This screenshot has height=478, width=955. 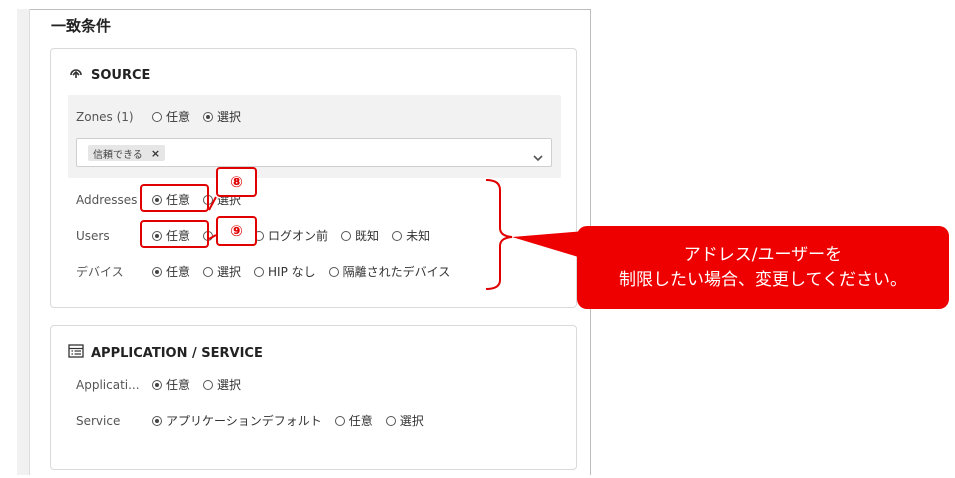 I want to click on callout-box: アドレス/ユーザーを 制限したい場合、変更してください。, so click(x=763, y=267).